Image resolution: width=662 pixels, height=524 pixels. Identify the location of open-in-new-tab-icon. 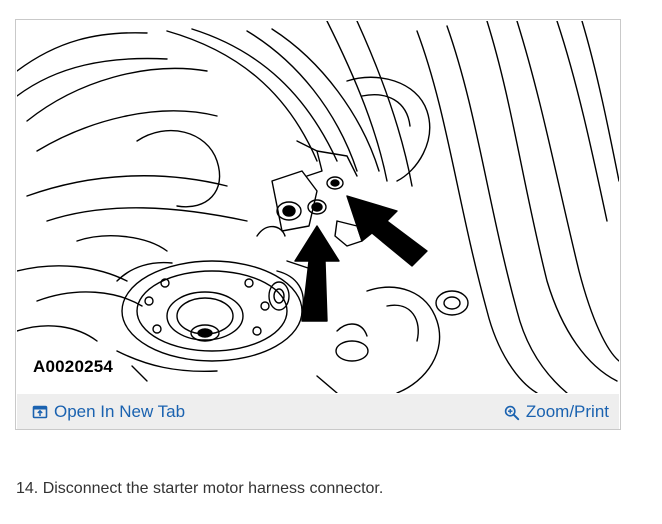
(40, 412).